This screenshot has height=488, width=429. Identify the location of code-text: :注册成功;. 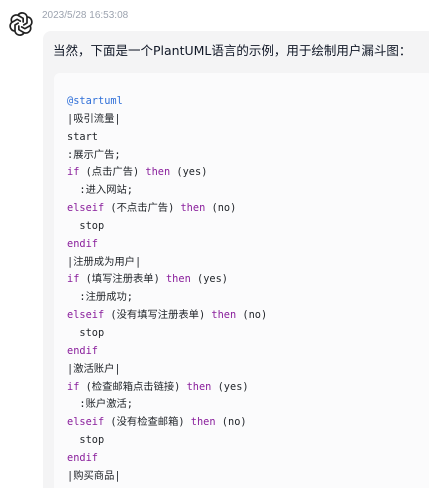
(100, 297).